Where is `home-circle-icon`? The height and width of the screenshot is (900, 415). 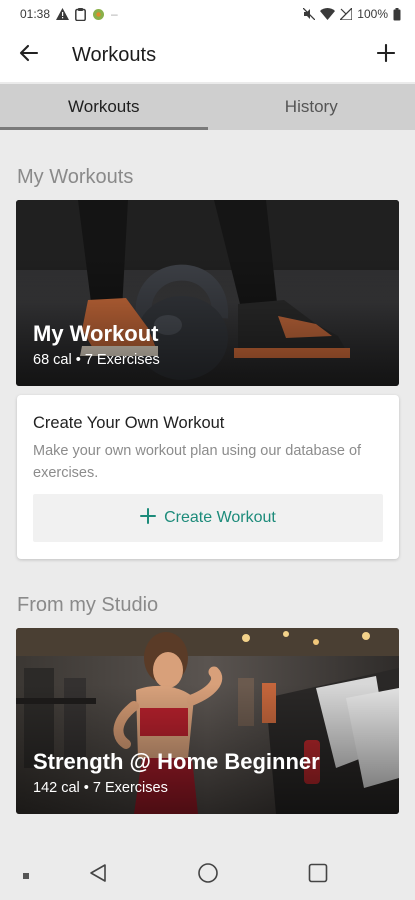 home-circle-icon is located at coordinates (208, 875).